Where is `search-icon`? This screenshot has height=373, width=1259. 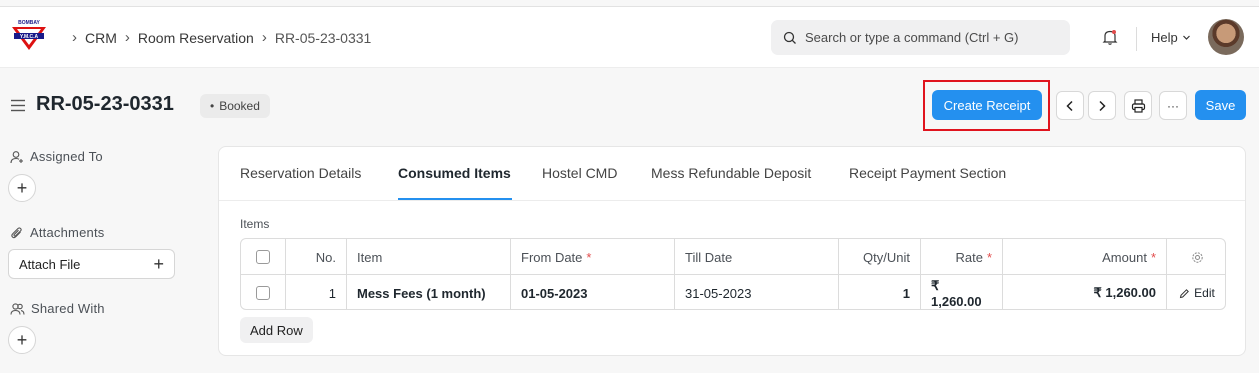
search-icon is located at coordinates (789, 37).